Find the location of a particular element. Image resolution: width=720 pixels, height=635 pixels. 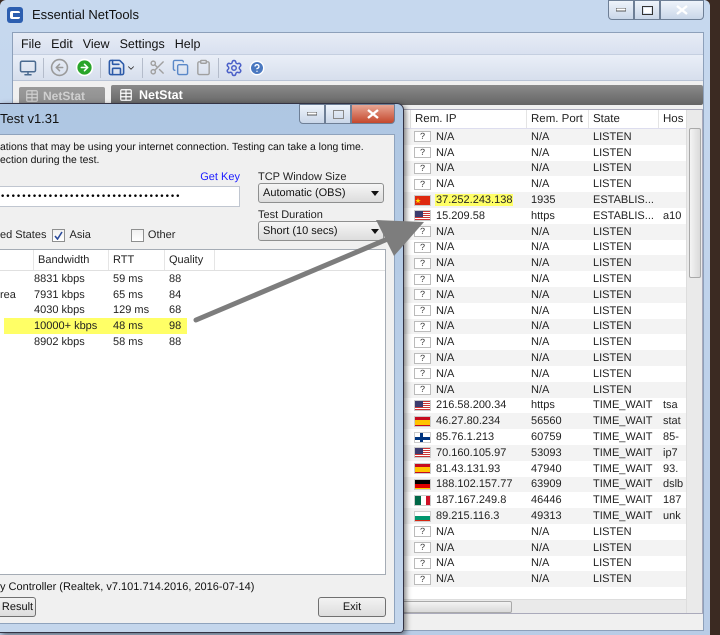

quality-text: 98 is located at coordinates (175, 326).